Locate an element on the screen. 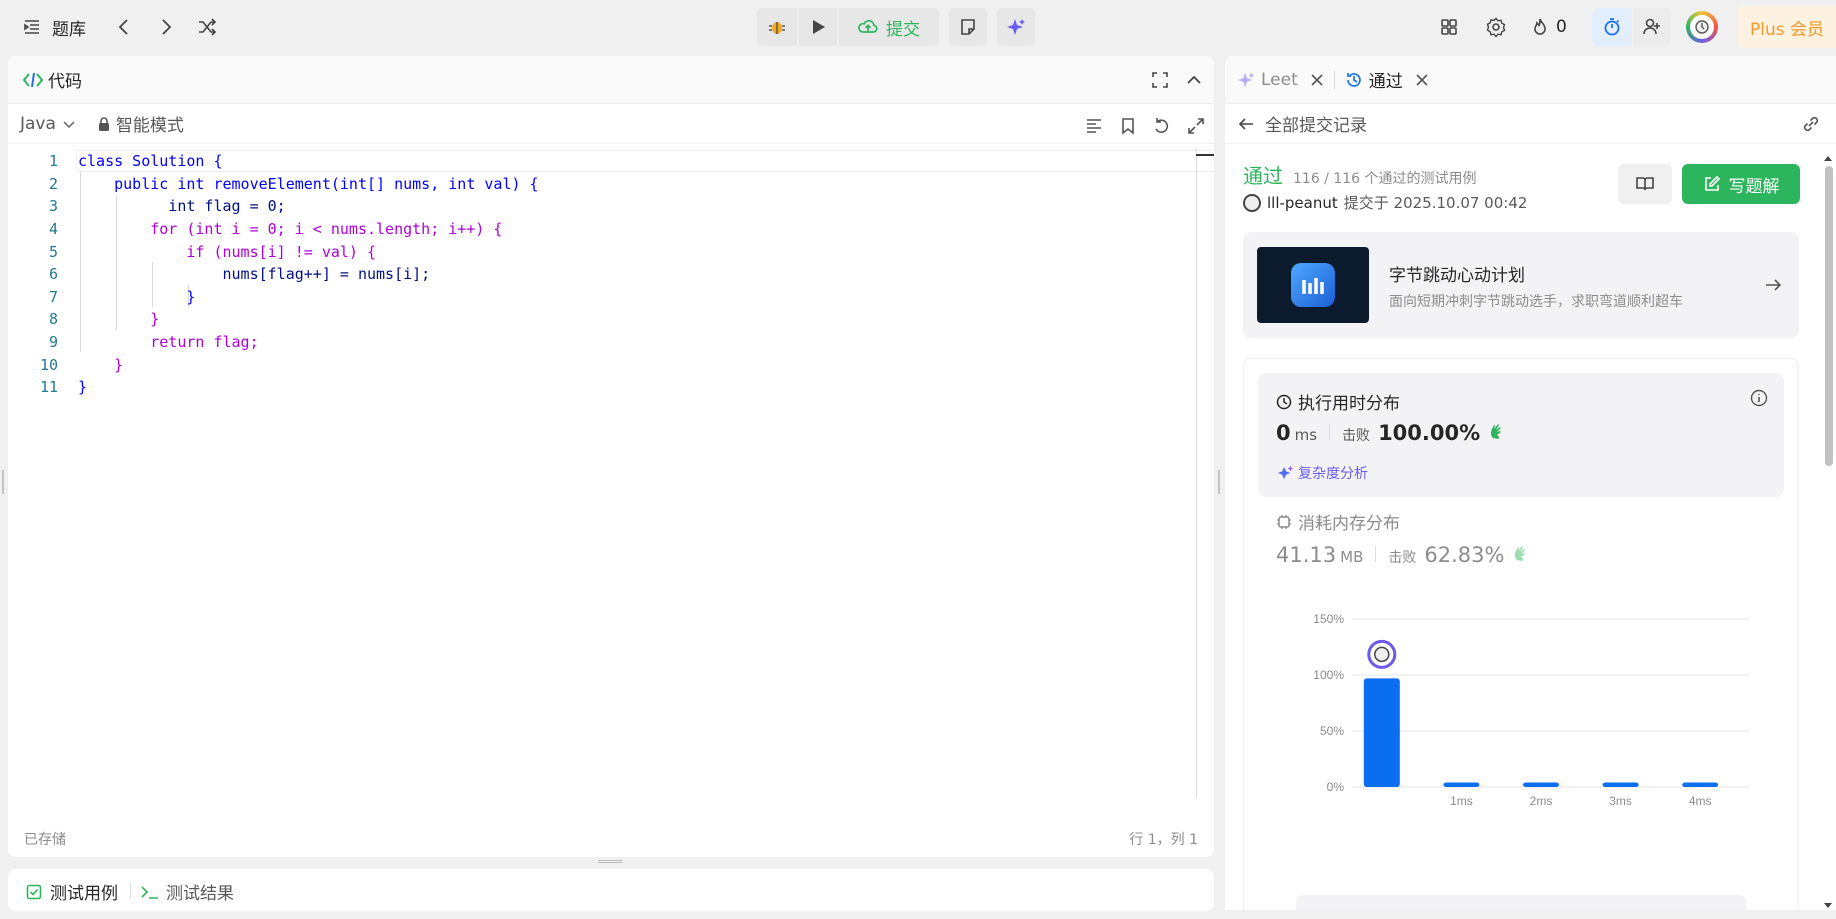 Image resolution: width=1836 pixels, height=919 pixels. panel-resize-handle is located at coordinates (610, 861).